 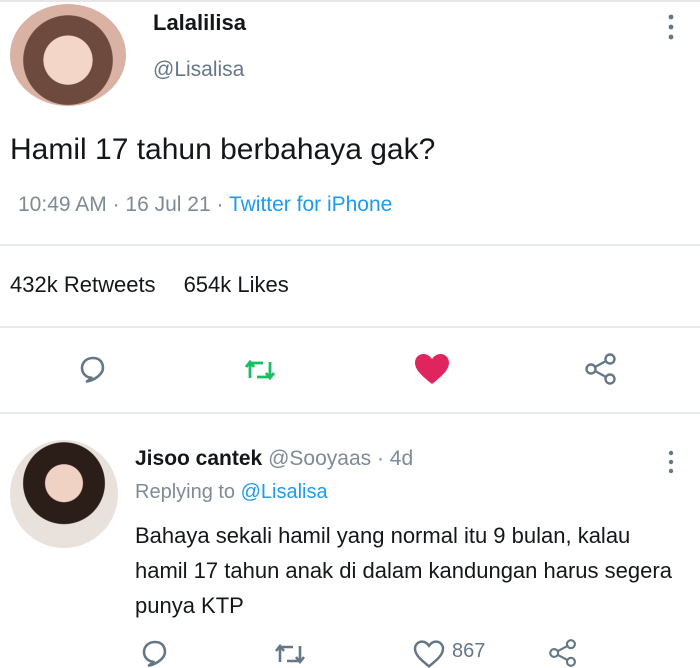 I want to click on retweet-button, so click(x=260, y=370).